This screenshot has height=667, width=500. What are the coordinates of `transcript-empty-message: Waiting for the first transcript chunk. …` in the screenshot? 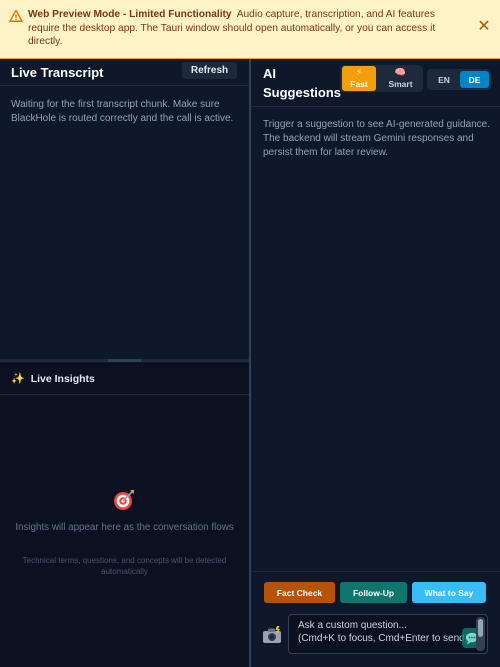 It's located at (122, 111).